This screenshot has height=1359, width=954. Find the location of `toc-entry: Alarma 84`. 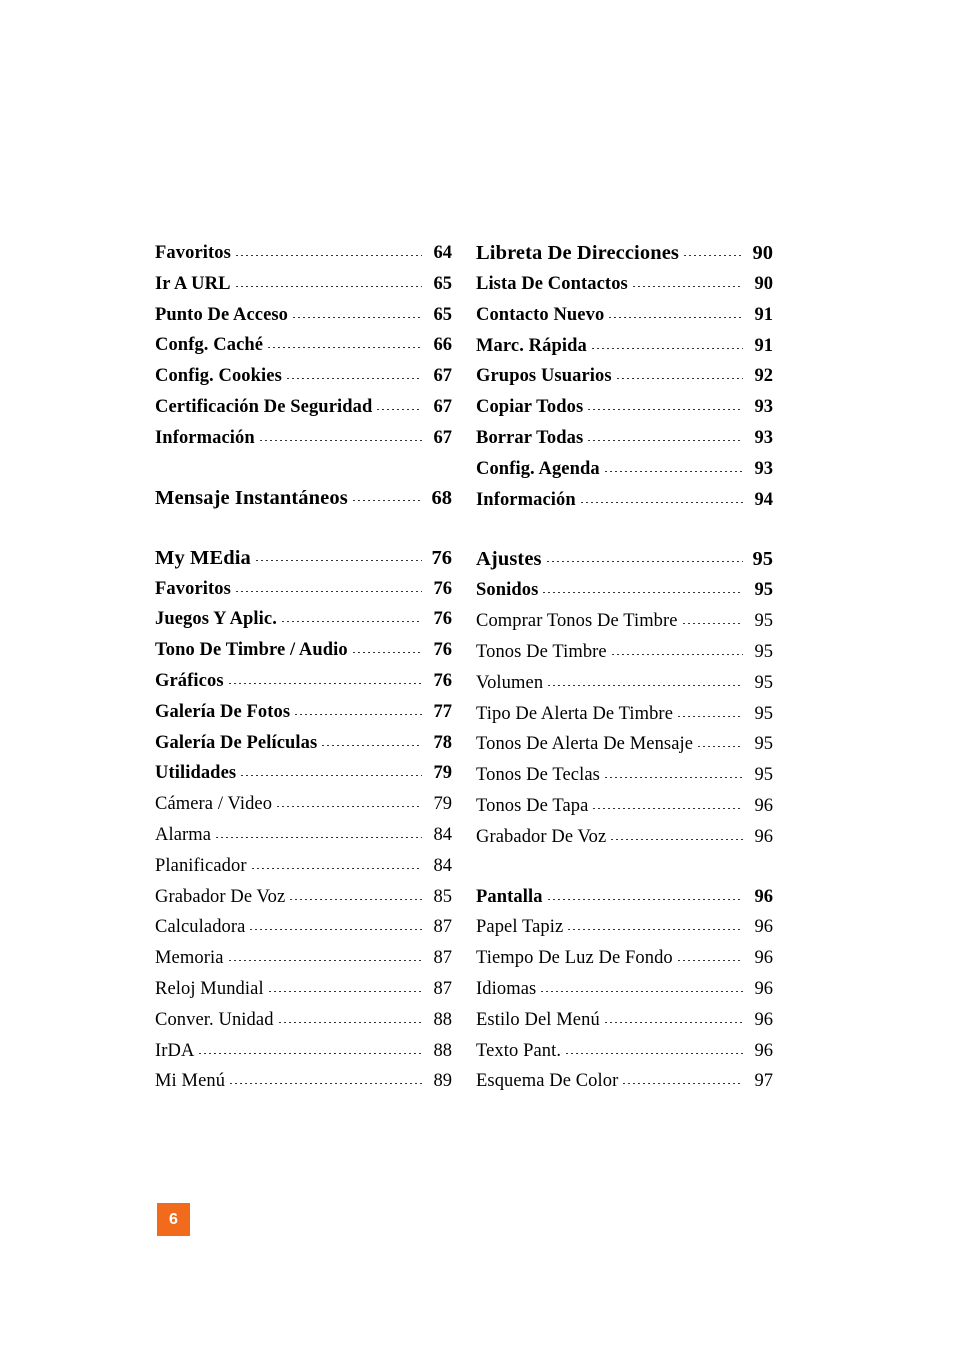

toc-entry: Alarma 84 is located at coordinates (303, 835).